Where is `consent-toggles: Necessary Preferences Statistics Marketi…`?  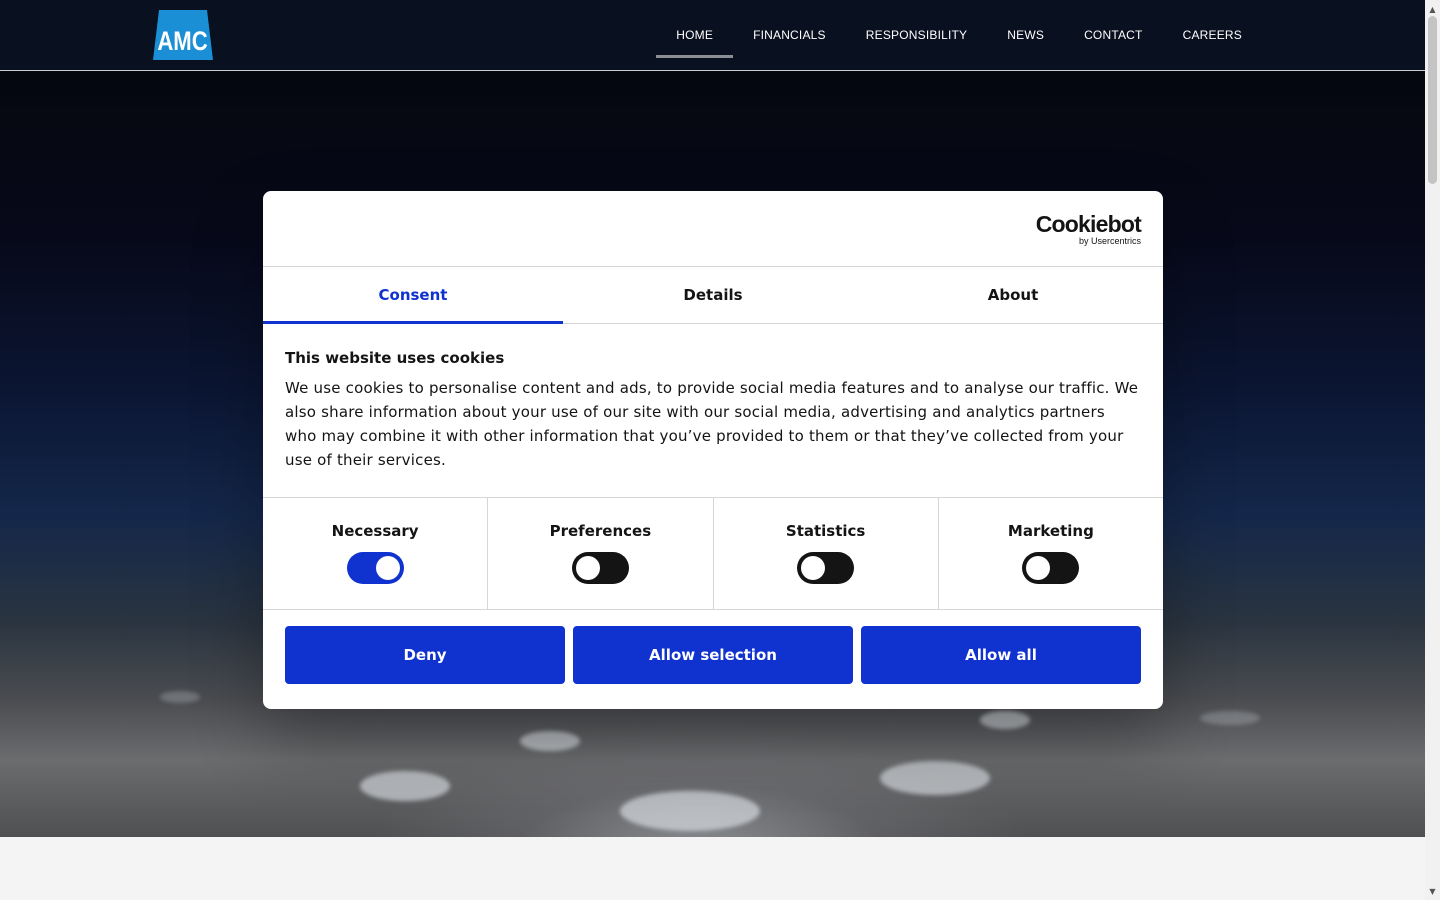 consent-toggles: Necessary Preferences Statistics Marketi… is located at coordinates (713, 554).